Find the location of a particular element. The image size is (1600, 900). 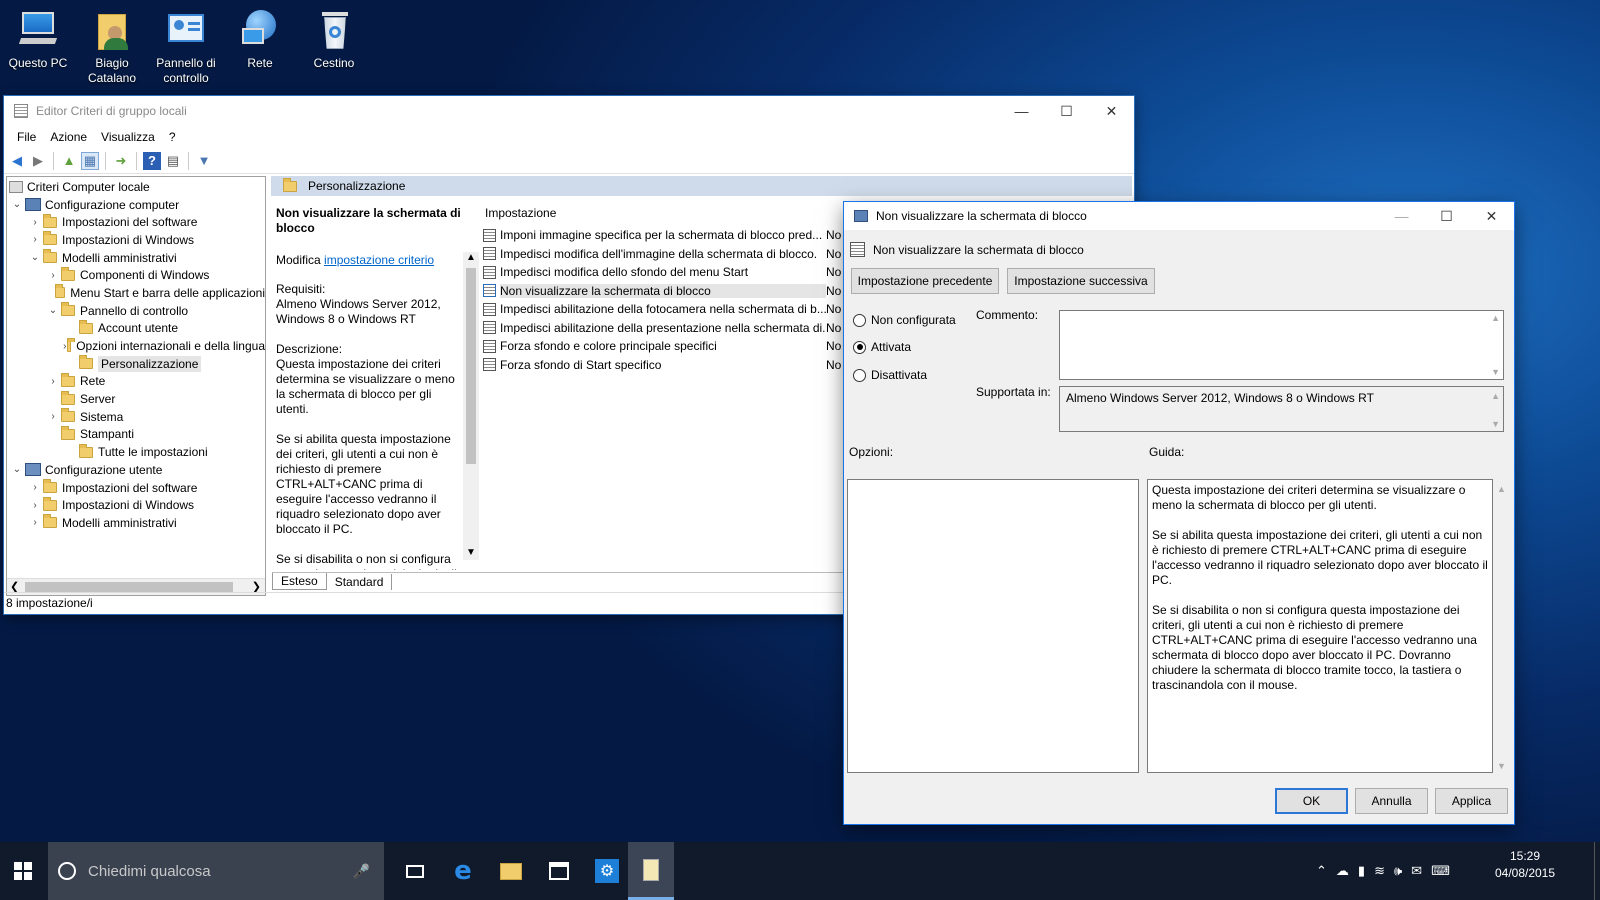

tree-item-start-menu: Menu Start e barra delle applicazioni is located at coordinates (136, 293).